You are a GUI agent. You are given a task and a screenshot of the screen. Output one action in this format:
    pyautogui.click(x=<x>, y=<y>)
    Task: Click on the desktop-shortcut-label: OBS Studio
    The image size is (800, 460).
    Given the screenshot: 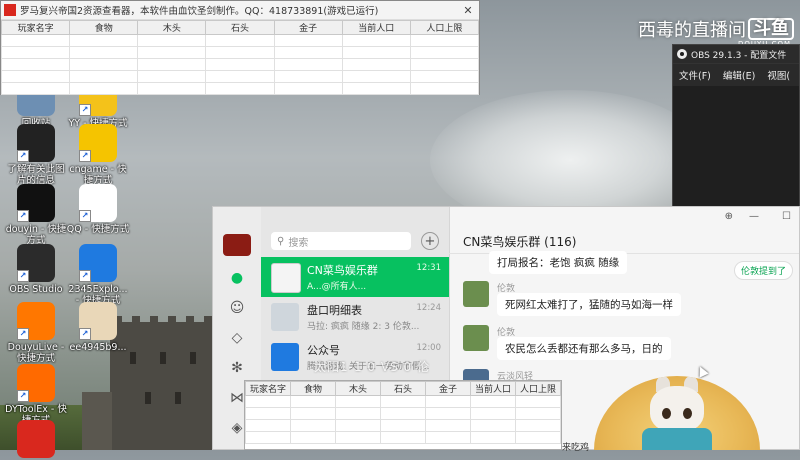 What is the action you would take?
    pyautogui.click(x=36, y=289)
    